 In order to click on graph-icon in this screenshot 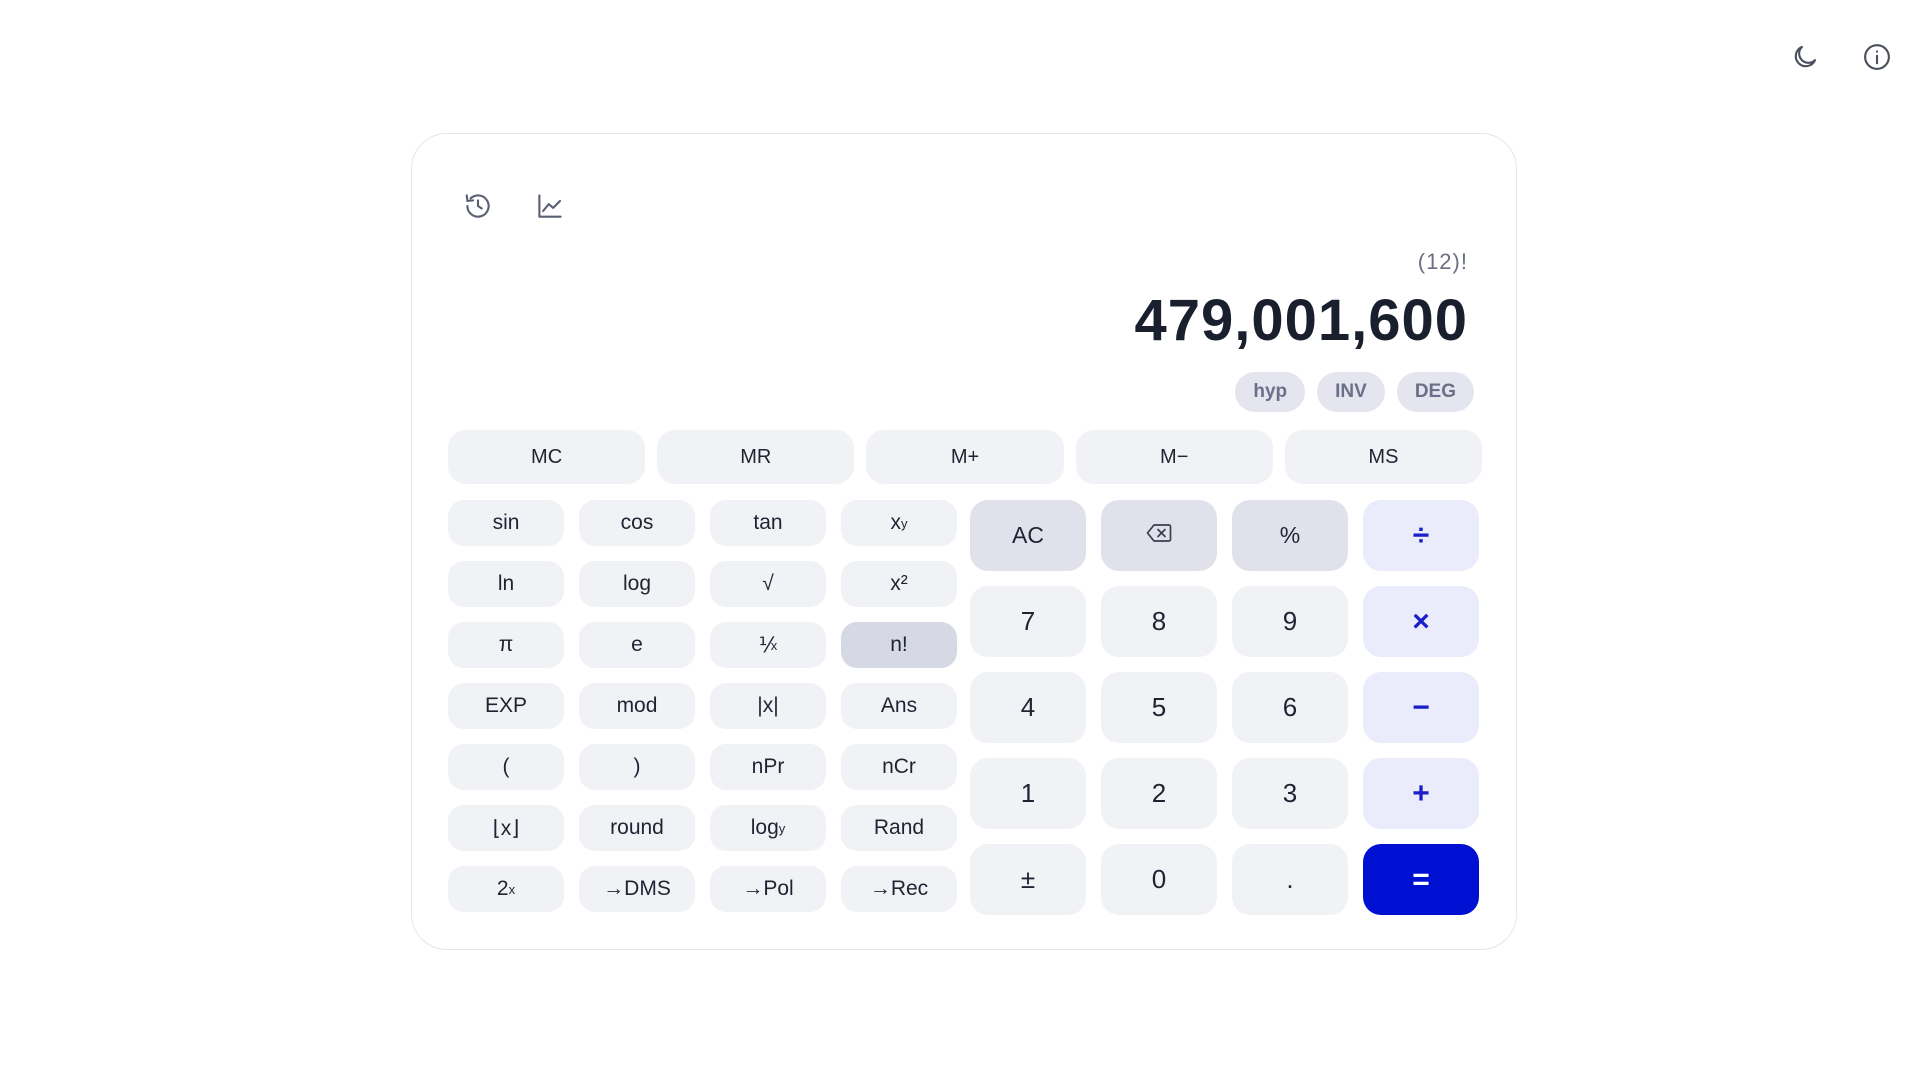, I will do `click(550, 206)`.